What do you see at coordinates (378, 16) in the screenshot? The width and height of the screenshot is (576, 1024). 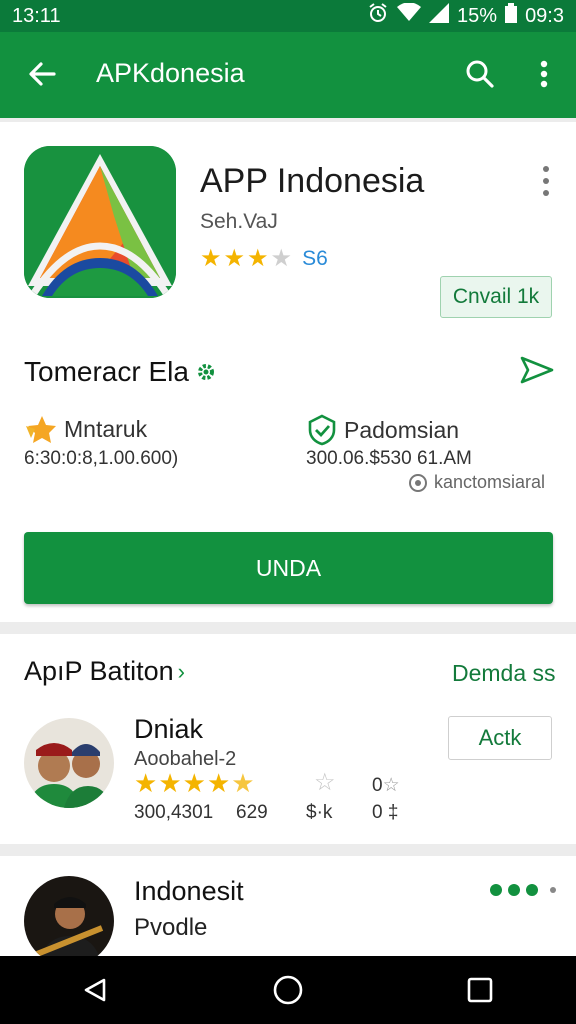 I see `alarm-icon` at bounding box center [378, 16].